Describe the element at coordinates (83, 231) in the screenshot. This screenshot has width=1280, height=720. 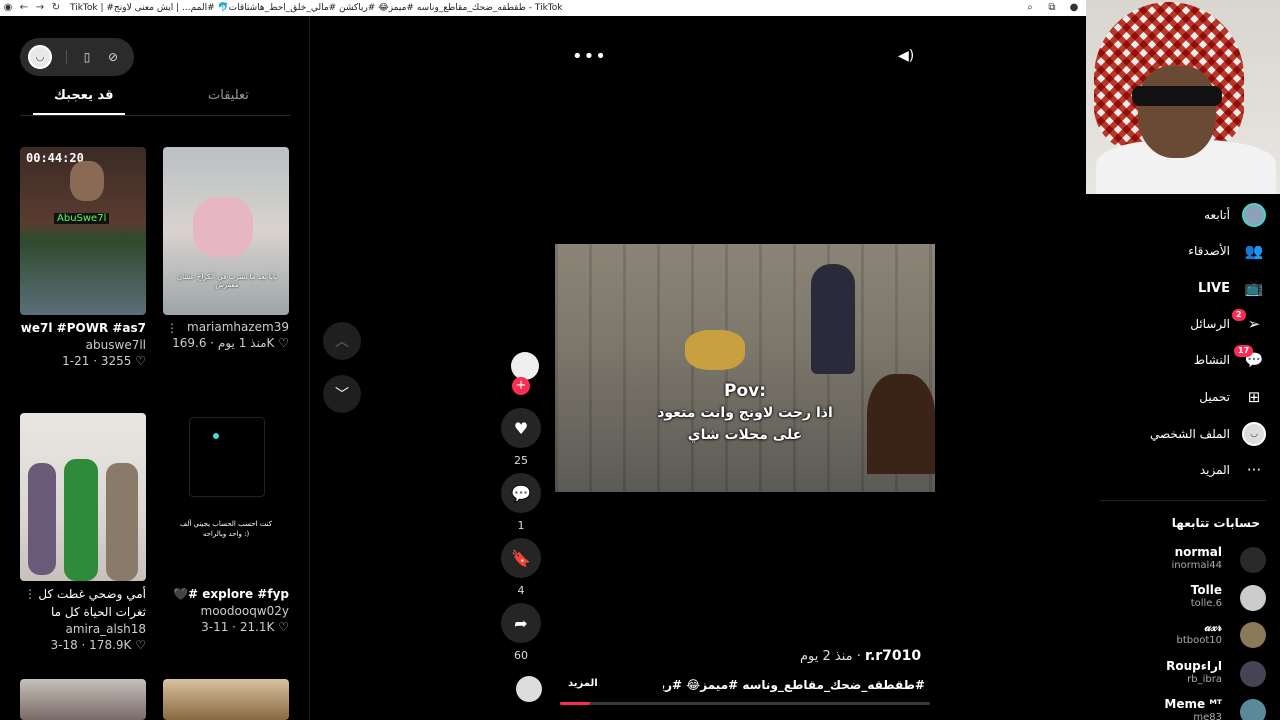
I see `video-thumbnail: 00:44:20 AbuSwe7l` at that location.